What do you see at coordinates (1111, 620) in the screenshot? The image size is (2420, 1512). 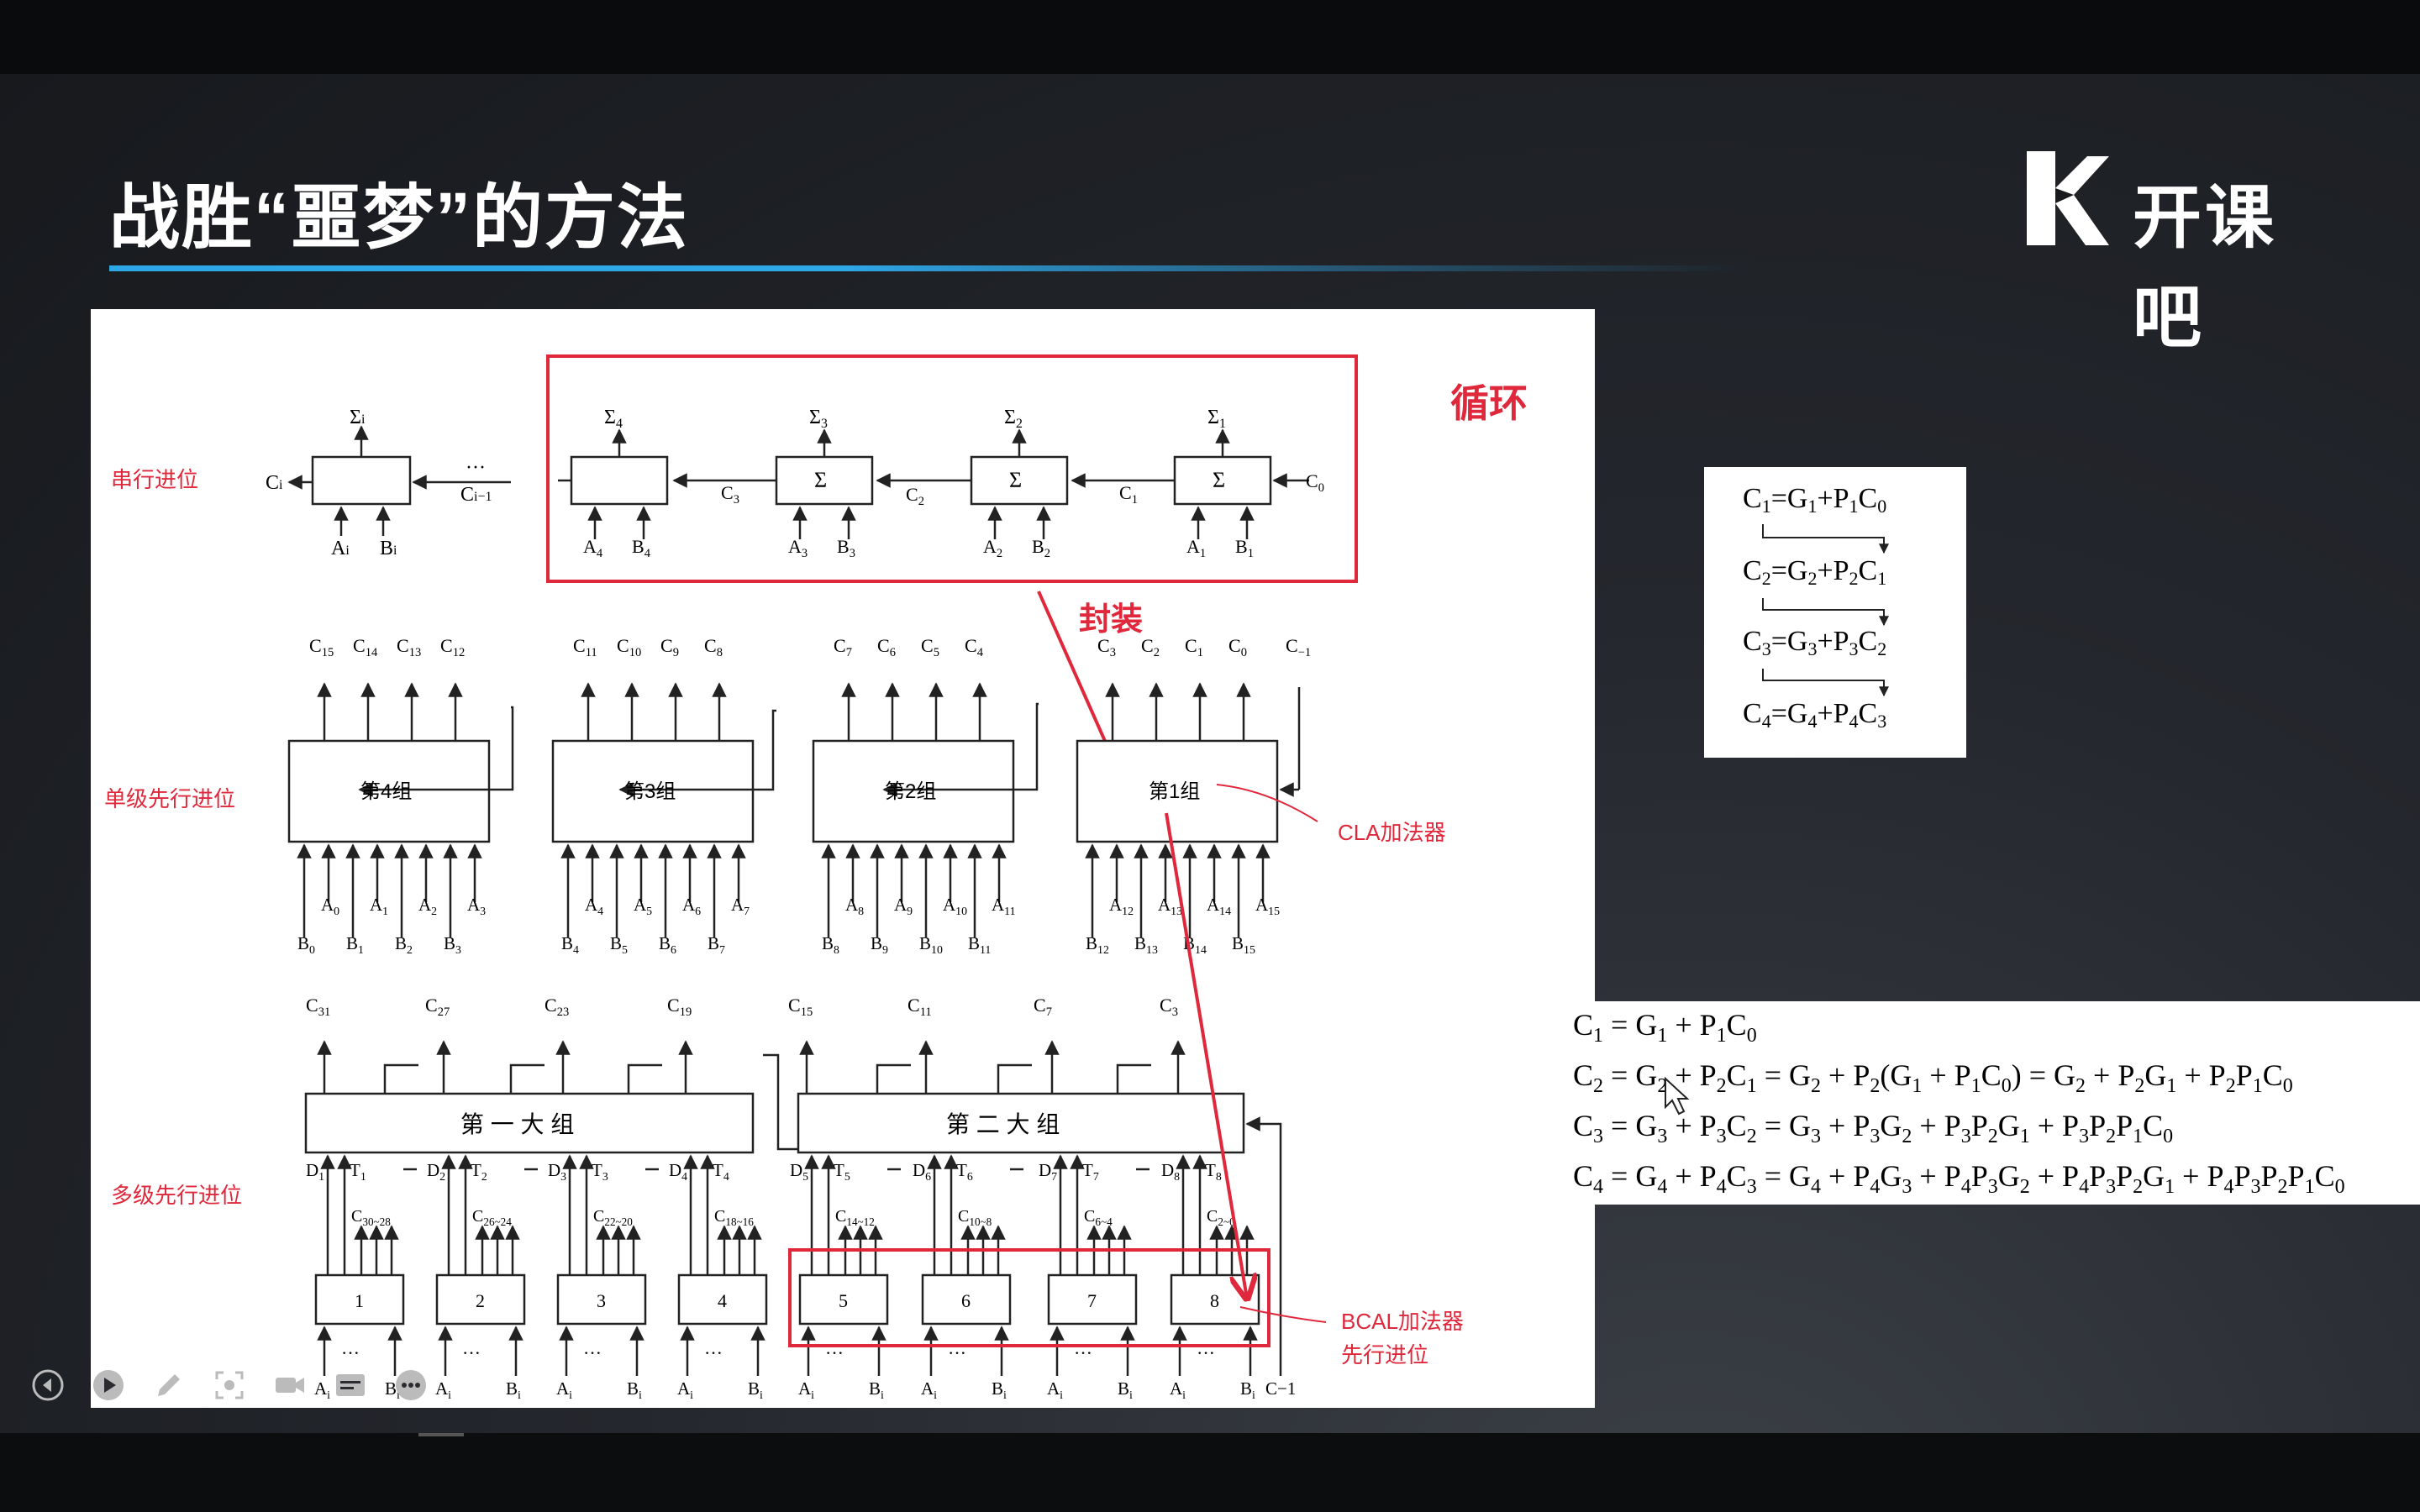 I see `encapsulate-label: 封装` at bounding box center [1111, 620].